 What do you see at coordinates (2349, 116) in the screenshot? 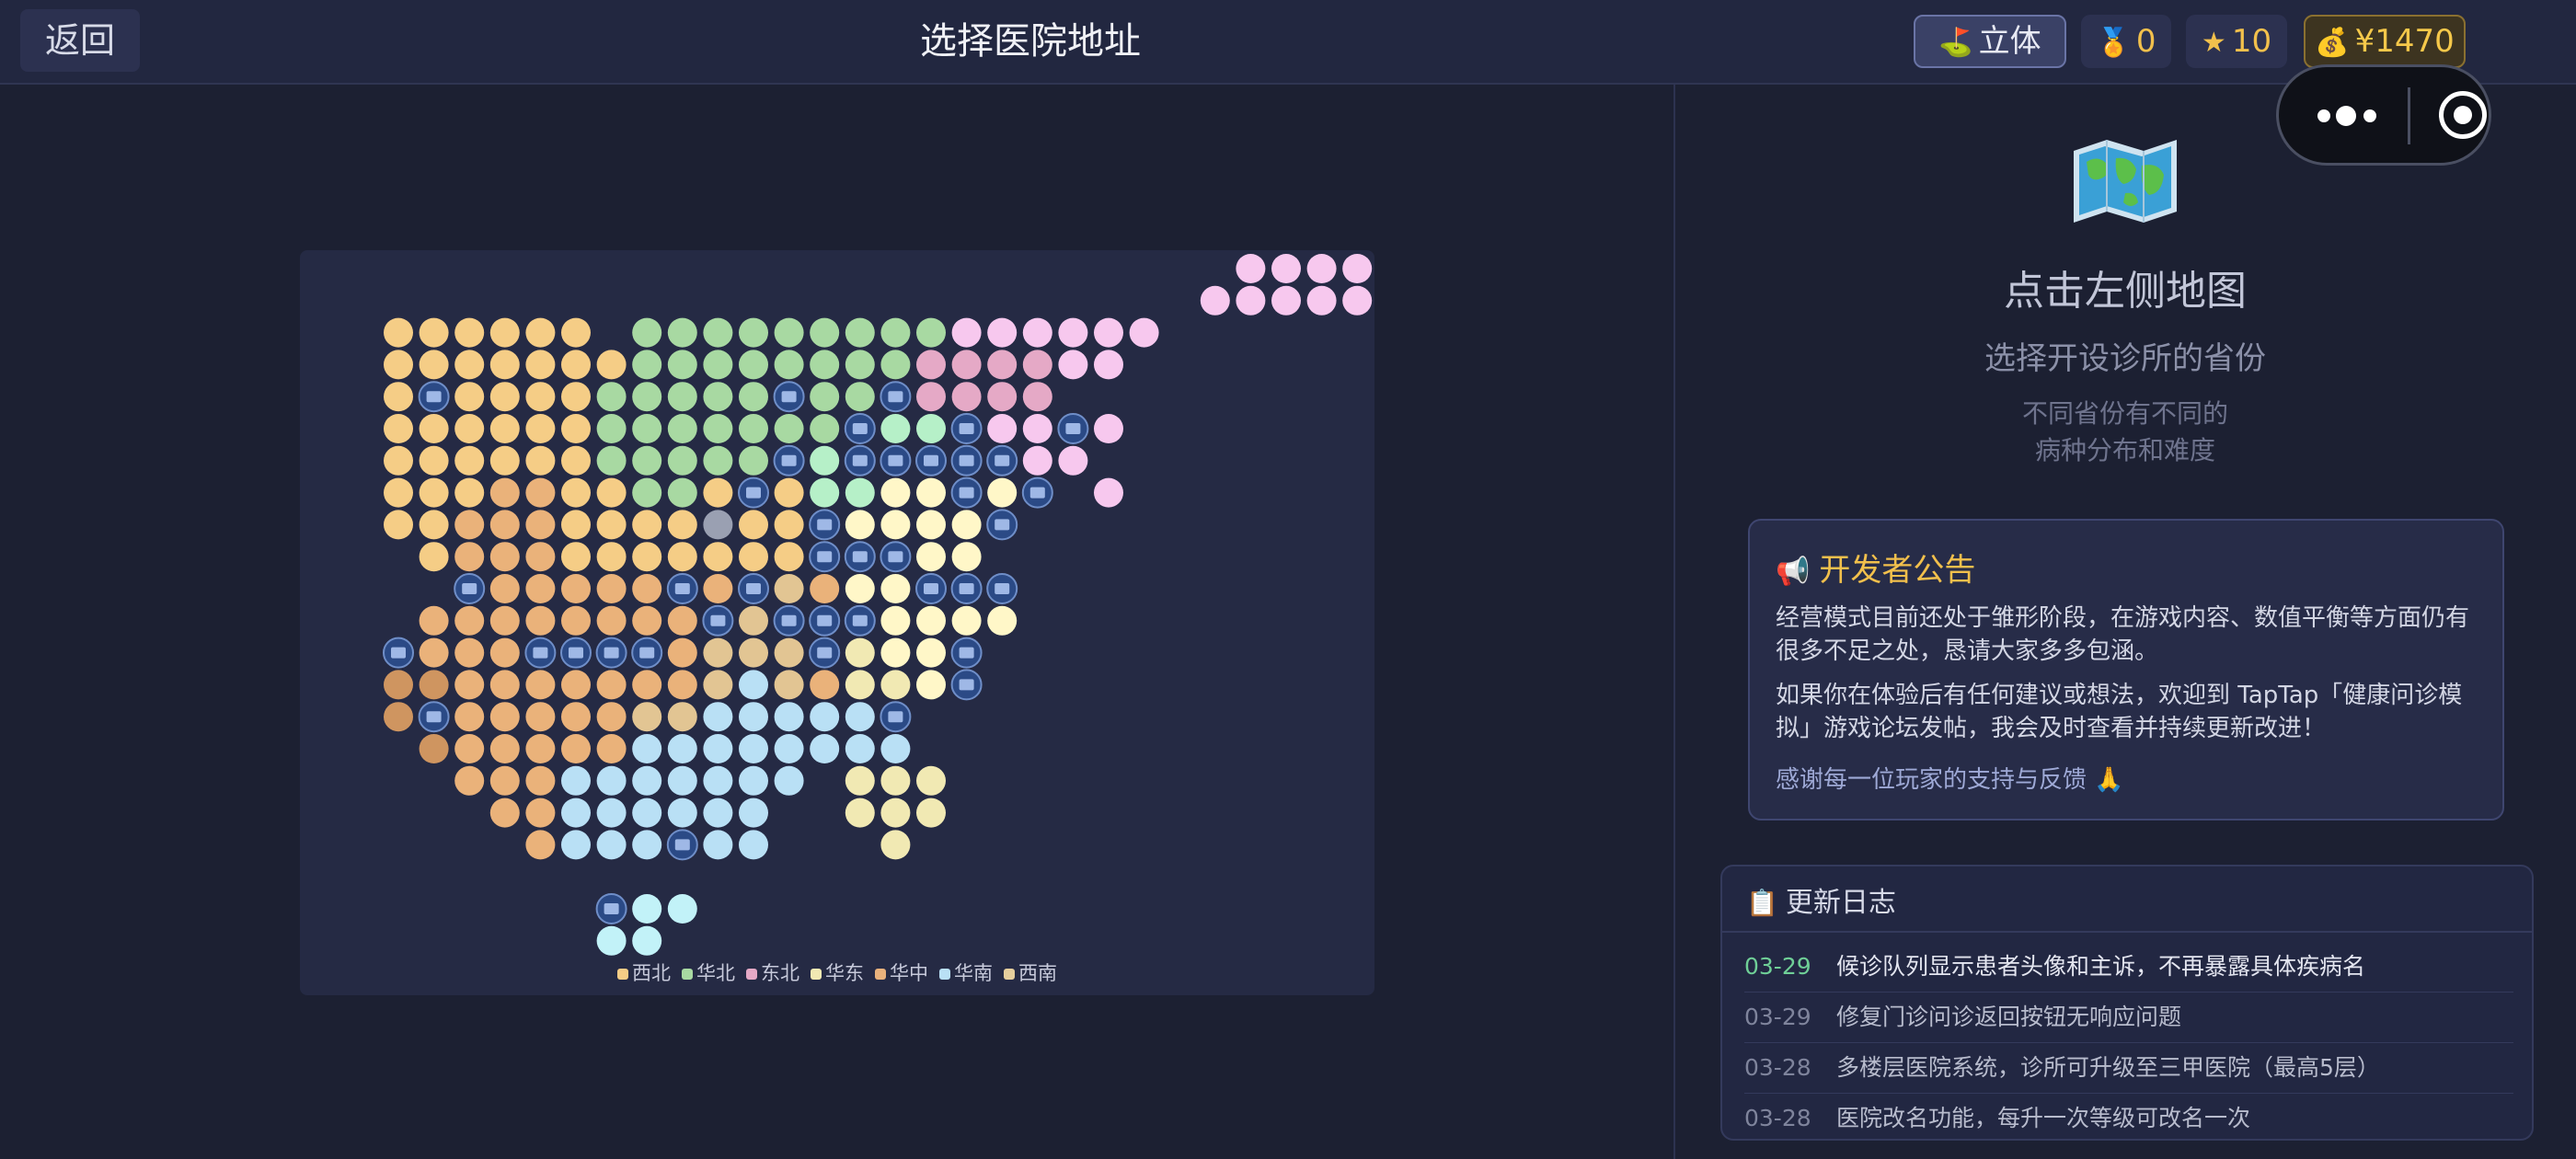
I see `more-options-icon` at bounding box center [2349, 116].